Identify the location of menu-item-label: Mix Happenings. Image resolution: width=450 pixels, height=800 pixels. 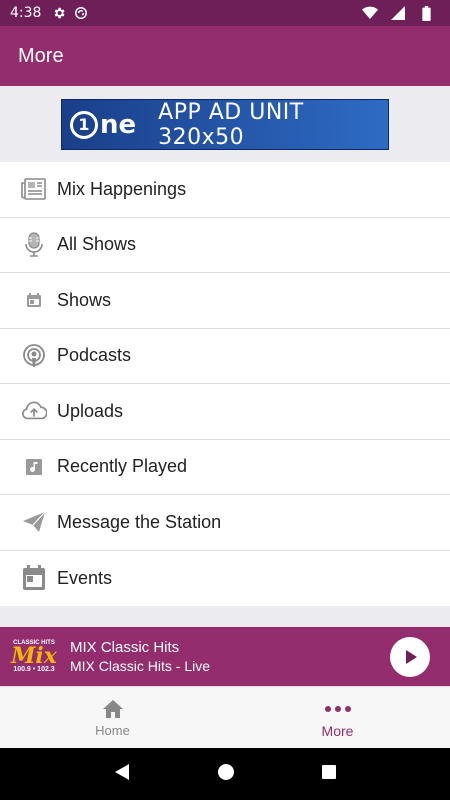
(122, 188).